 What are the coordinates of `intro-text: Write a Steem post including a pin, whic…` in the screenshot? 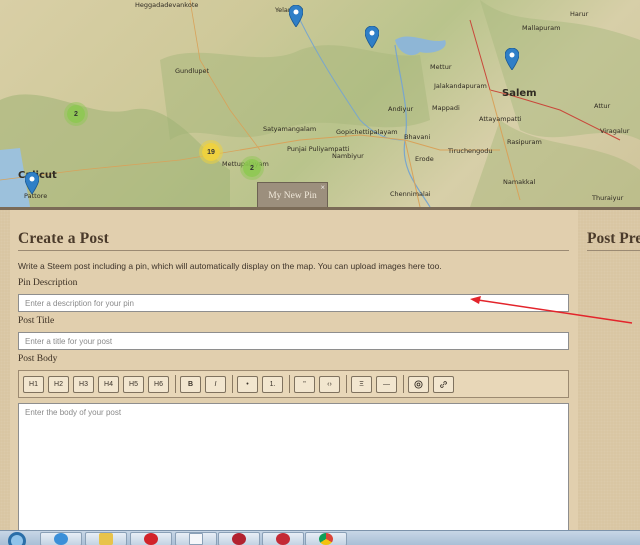 It's located at (230, 266).